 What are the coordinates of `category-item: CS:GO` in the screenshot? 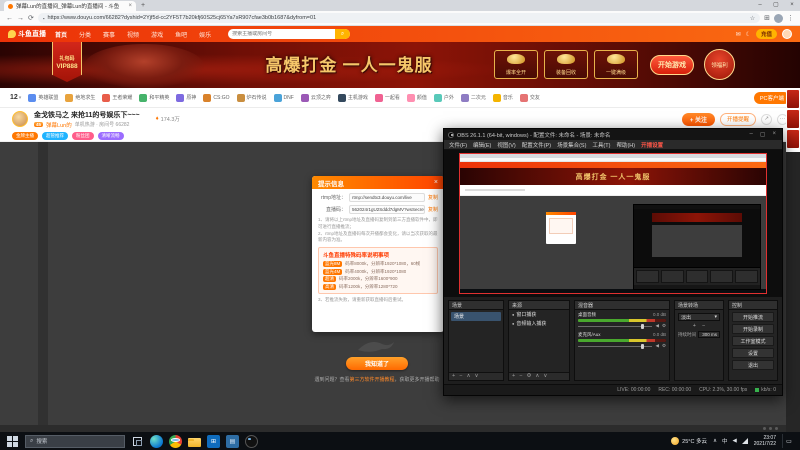 It's located at (216, 97).